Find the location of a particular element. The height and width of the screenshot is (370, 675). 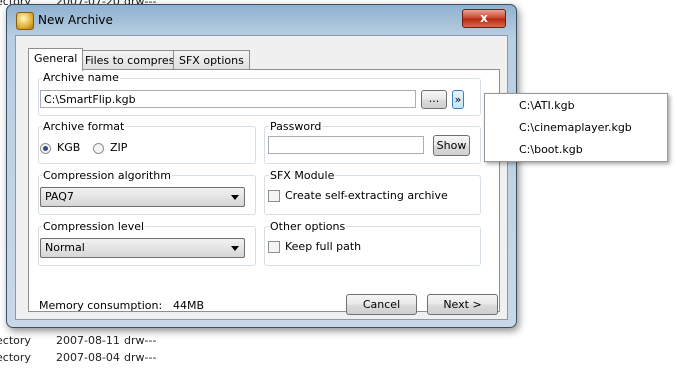

history-dropdown-button: » is located at coordinates (458, 99).